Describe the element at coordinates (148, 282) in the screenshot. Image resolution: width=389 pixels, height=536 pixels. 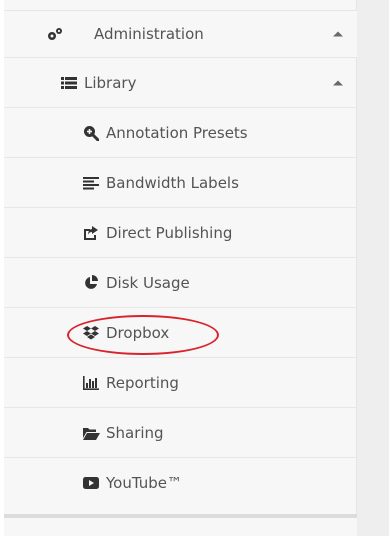
I see `sidebar-item-label: Disk Usage` at that location.